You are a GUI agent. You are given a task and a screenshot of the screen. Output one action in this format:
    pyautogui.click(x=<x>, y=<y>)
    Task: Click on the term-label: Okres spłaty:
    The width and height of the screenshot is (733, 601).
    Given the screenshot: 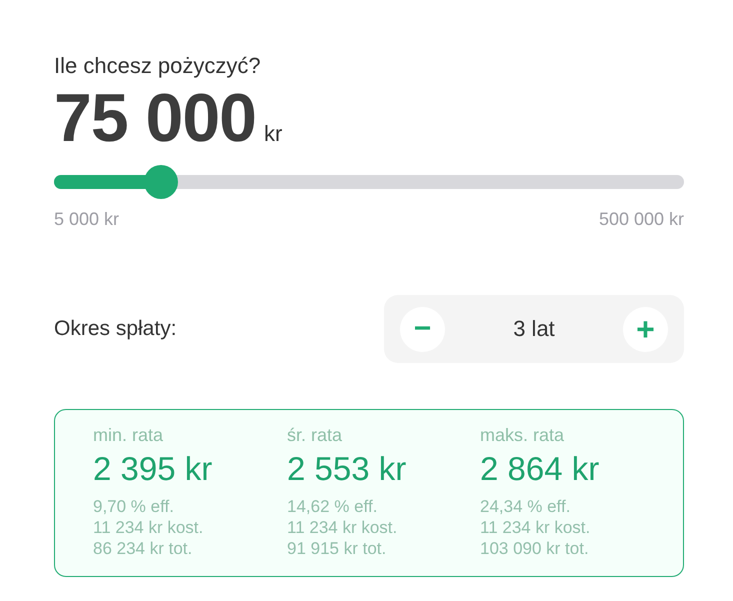 What is the action you would take?
    pyautogui.click(x=115, y=329)
    